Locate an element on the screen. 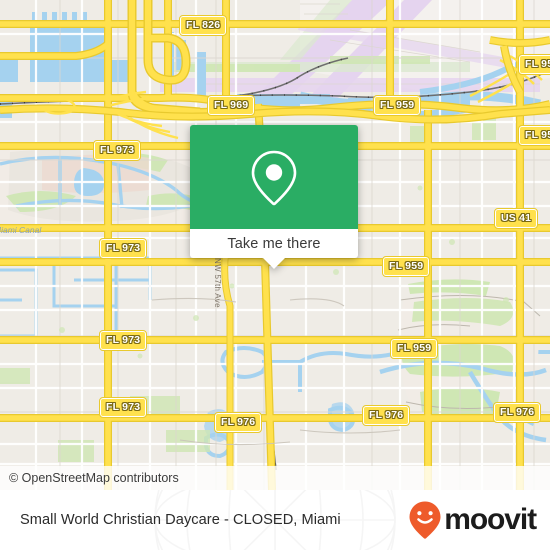  moovit-wordmark: moovit is located at coordinates (490, 519).